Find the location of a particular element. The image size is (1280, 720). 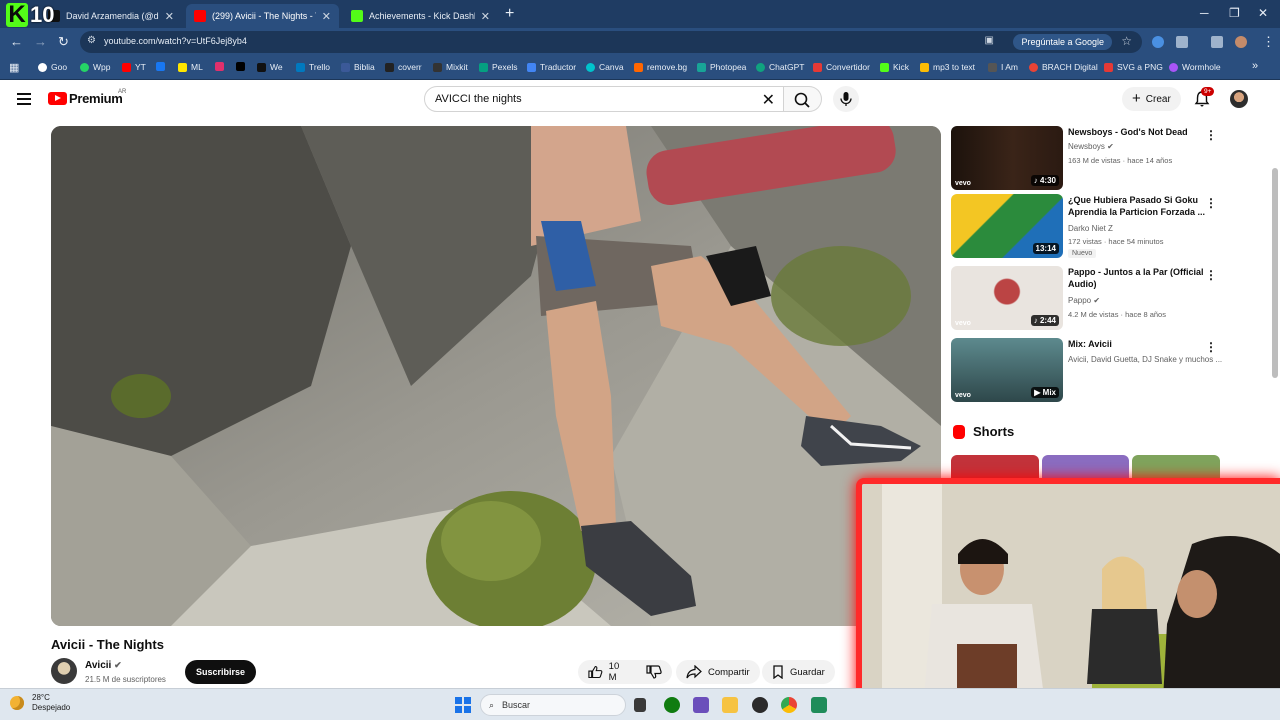

create-button: + Crear is located at coordinates (1151, 99).